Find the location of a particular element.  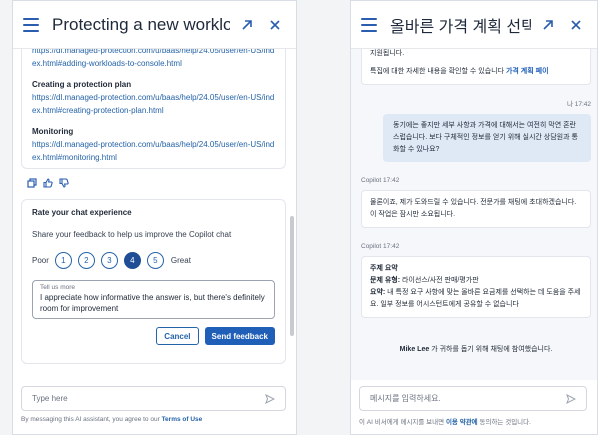

rating-title: Rate your chat experience is located at coordinates (82, 212).